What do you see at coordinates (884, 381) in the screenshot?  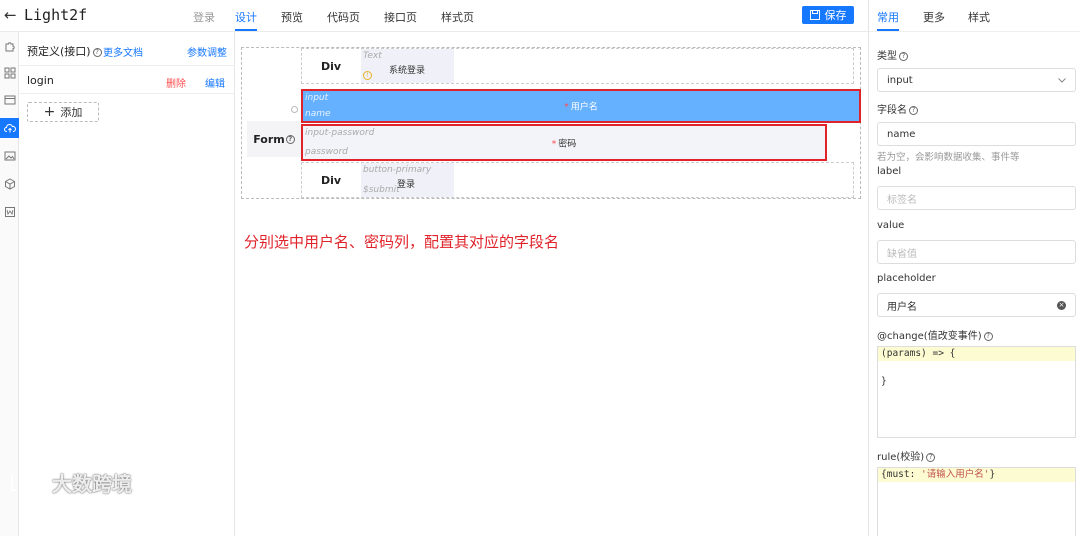 I see `code-line: }` at bounding box center [884, 381].